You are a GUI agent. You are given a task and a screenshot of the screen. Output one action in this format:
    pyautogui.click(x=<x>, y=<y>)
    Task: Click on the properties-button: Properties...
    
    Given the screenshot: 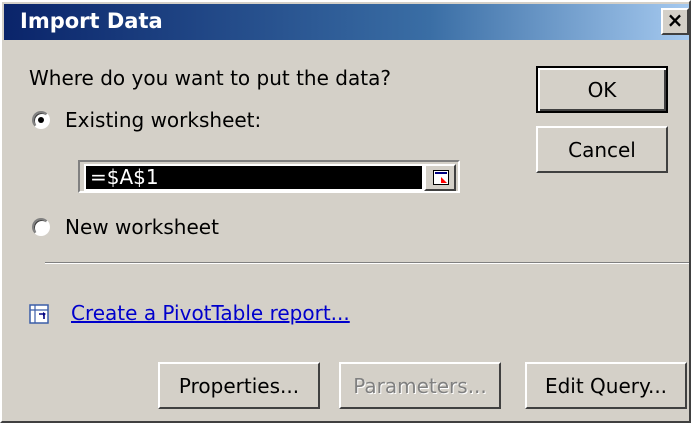 What is the action you would take?
    pyautogui.click(x=239, y=385)
    